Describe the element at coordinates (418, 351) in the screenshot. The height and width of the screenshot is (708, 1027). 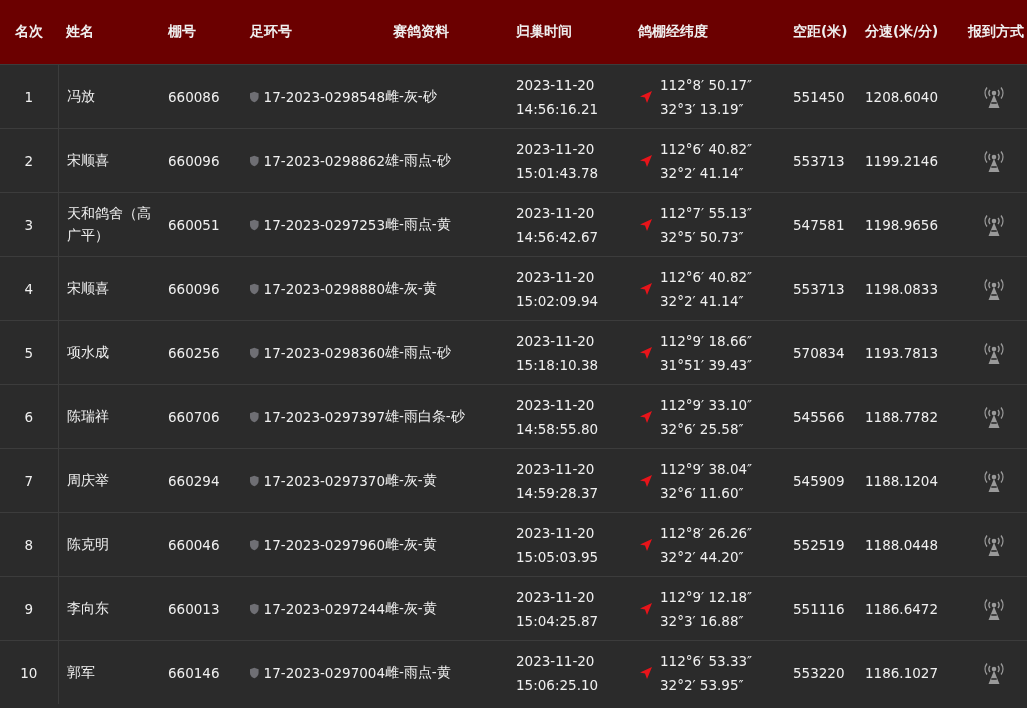
I see `pigeon-info: 雄-雨点-砂` at that location.